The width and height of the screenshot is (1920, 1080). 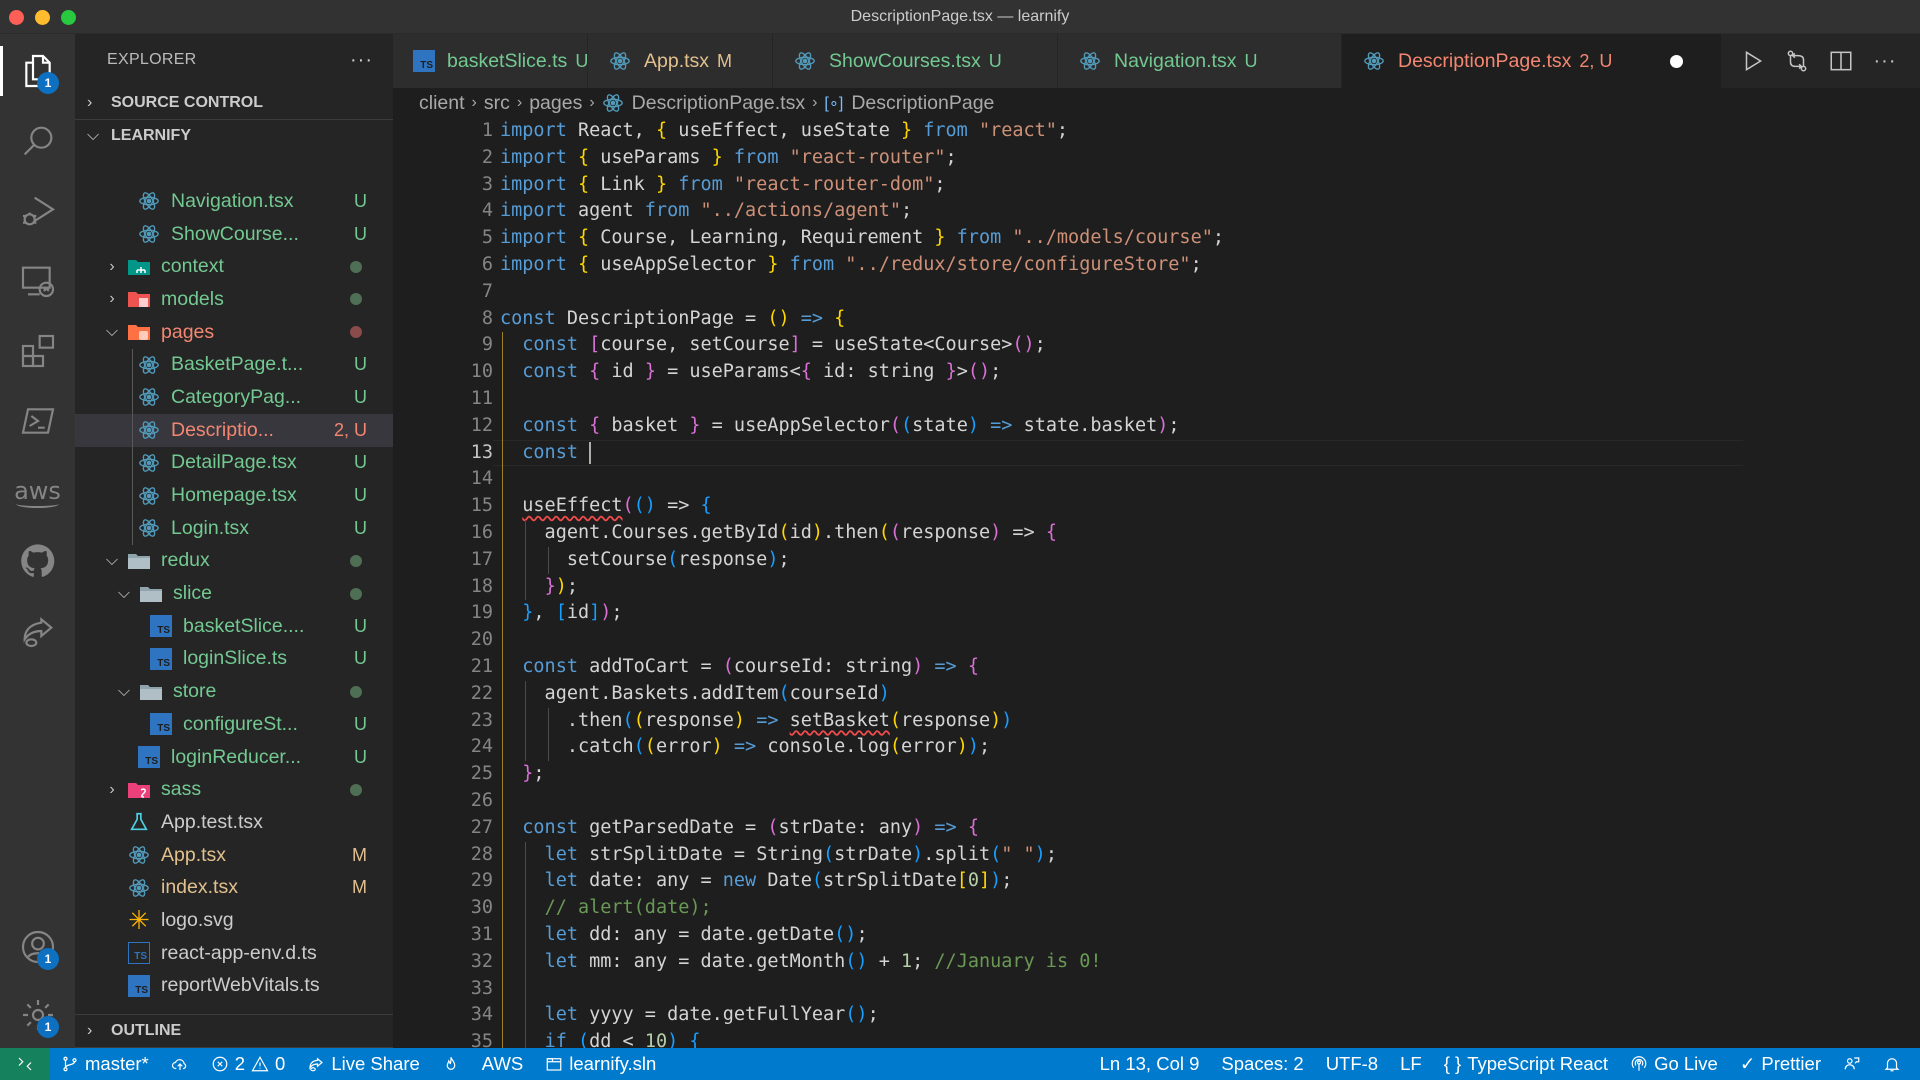 I want to click on file-item: DetailPage.tsx U, so click(x=234, y=463).